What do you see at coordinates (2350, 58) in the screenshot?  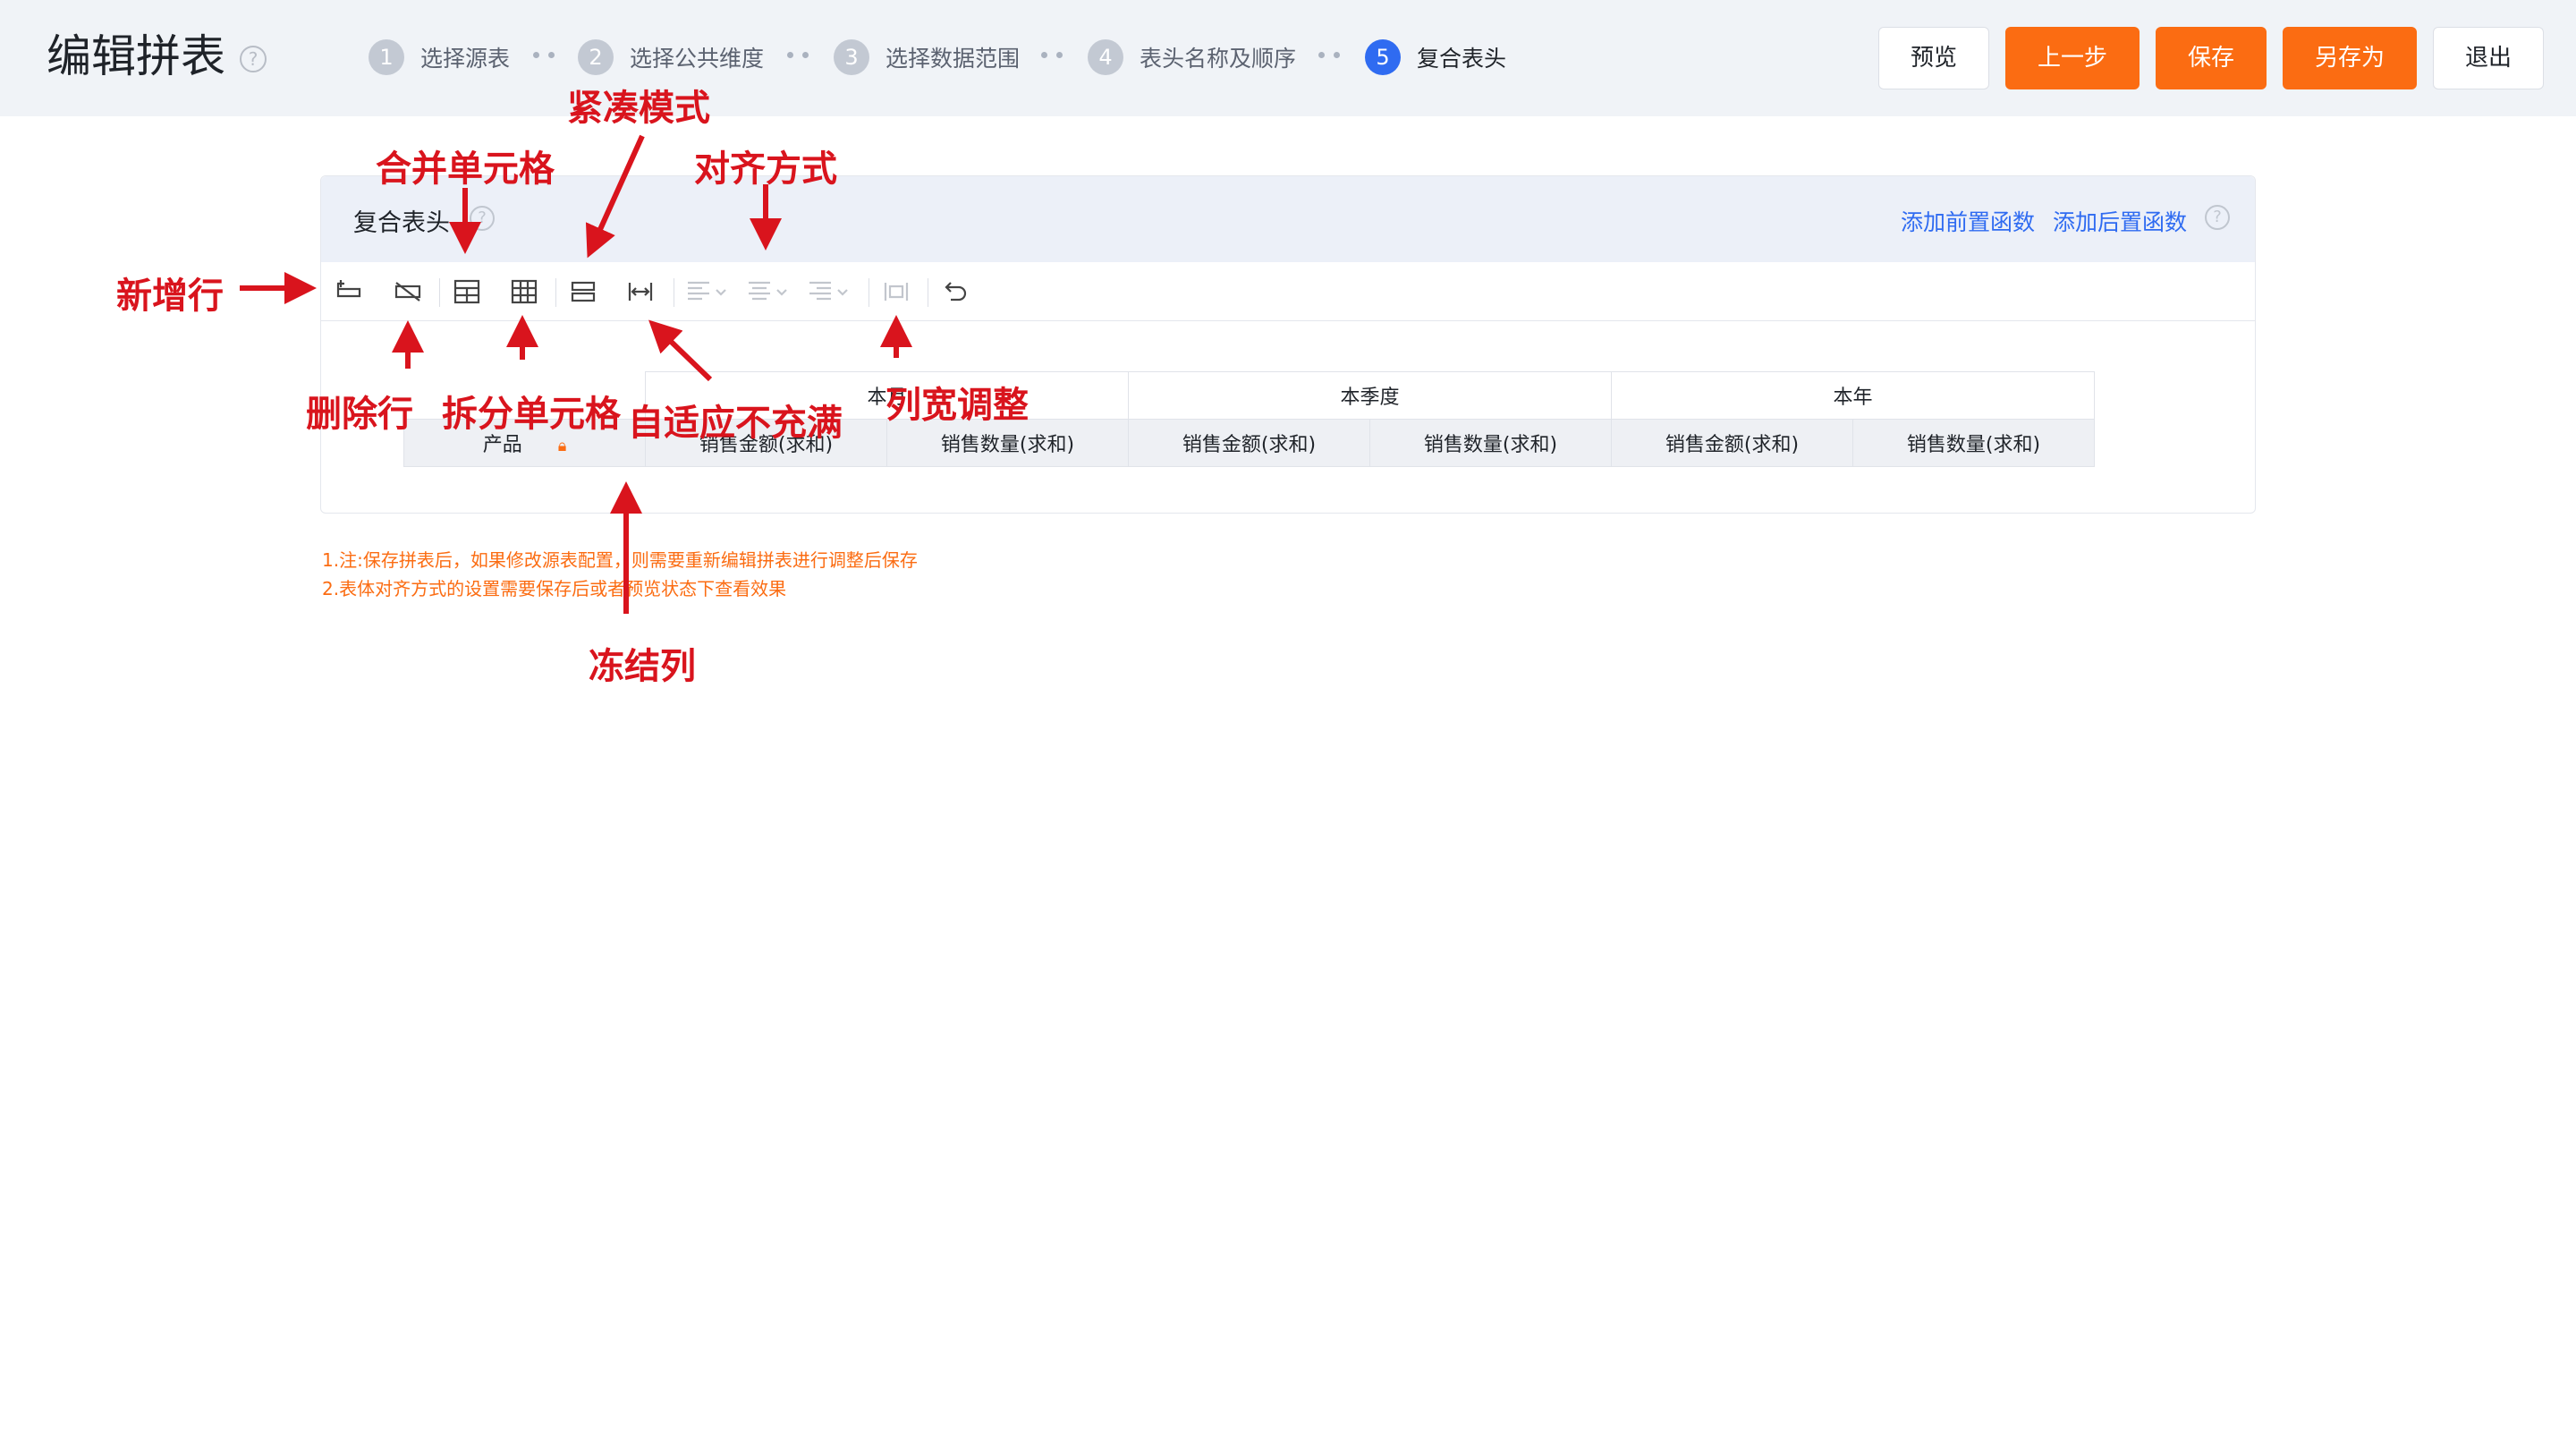 I see `save-as-button: 另存为` at bounding box center [2350, 58].